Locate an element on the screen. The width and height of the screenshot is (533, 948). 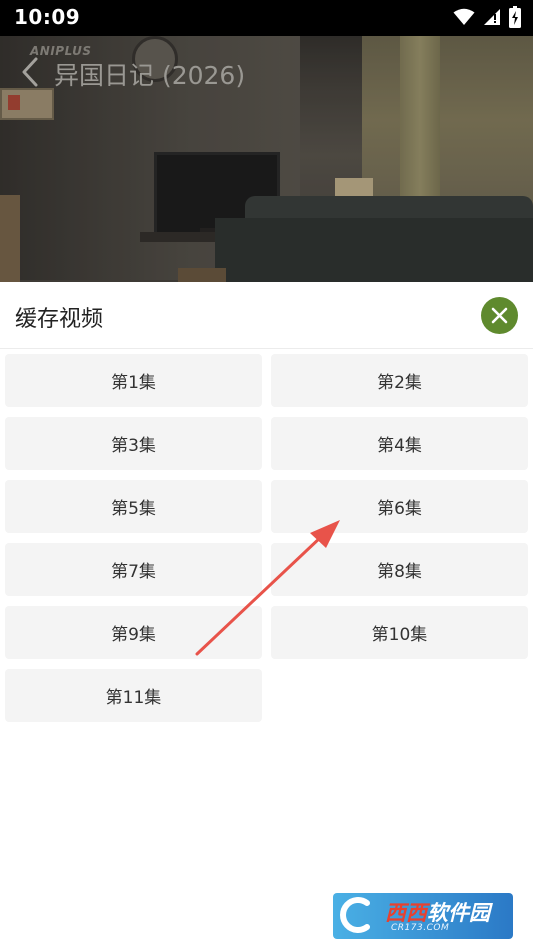
app-title-bar: ANIPLUS 异国日记 (2026) is located at coordinates (266, 72).